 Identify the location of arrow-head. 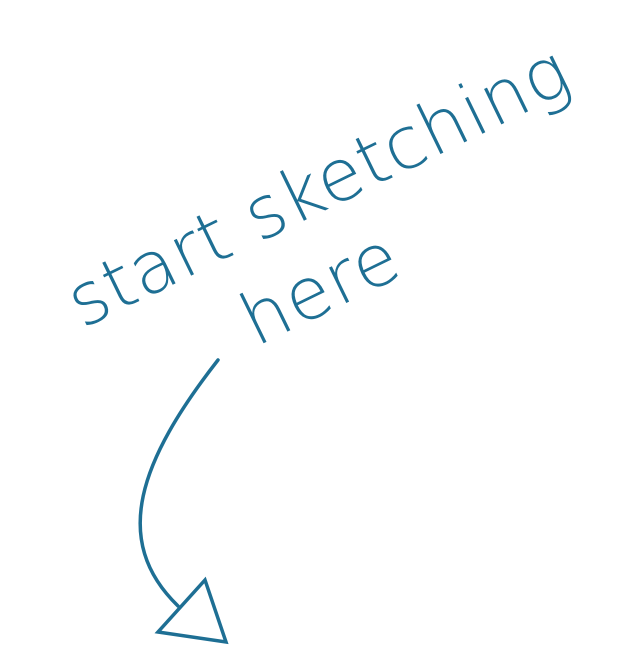
(191, 610).